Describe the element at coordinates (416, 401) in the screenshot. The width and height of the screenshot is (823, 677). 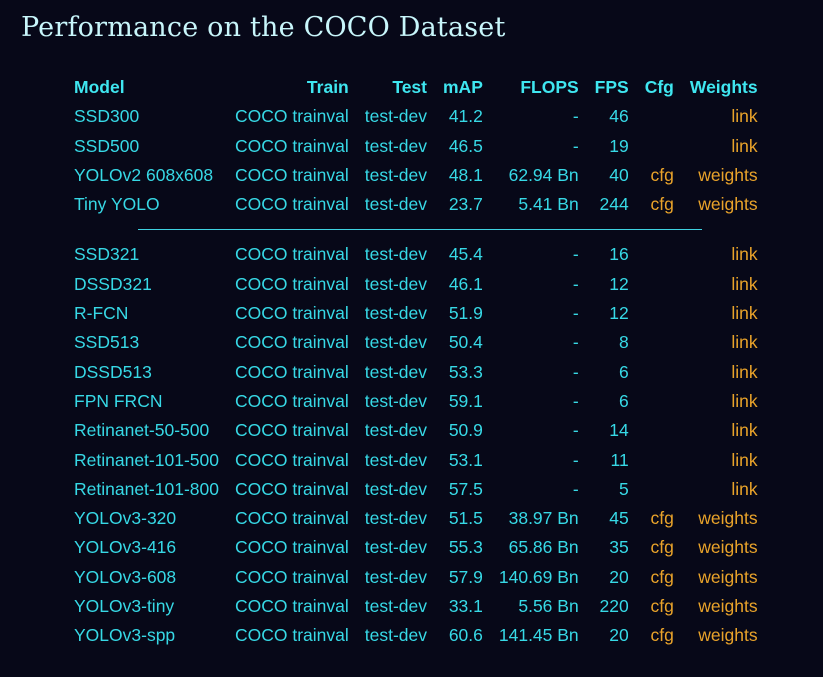
I see `table-row: FPN FRCN COCO trainval test-dev 59.1 - 6 link` at that location.